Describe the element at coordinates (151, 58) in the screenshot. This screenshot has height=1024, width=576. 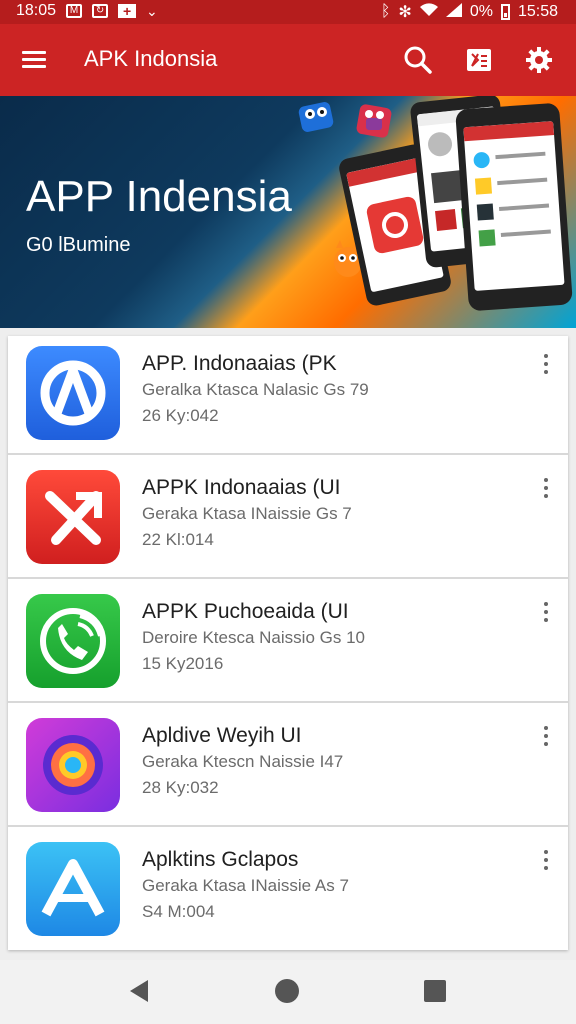
I see `app-title: APK Indonsia` at that location.